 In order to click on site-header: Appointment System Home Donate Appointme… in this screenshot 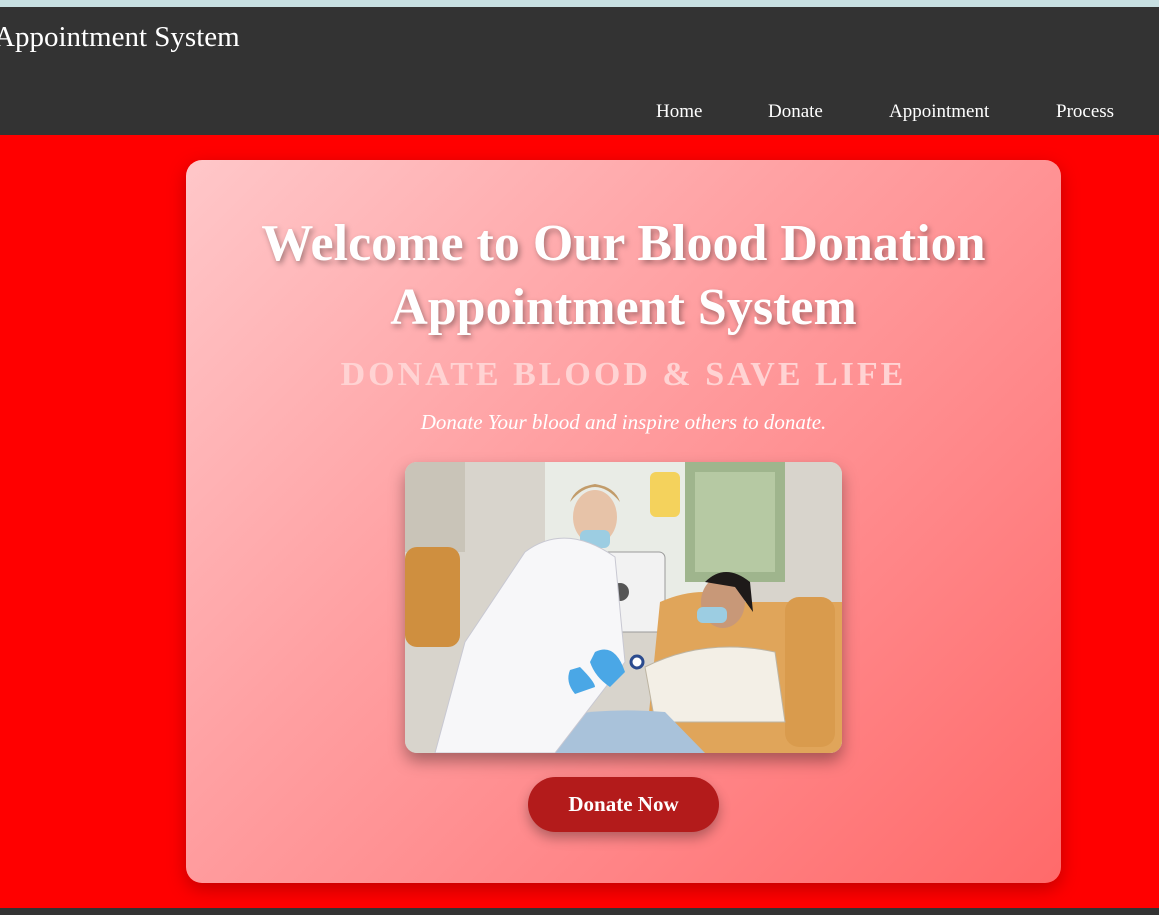, I will do `click(579, 71)`.